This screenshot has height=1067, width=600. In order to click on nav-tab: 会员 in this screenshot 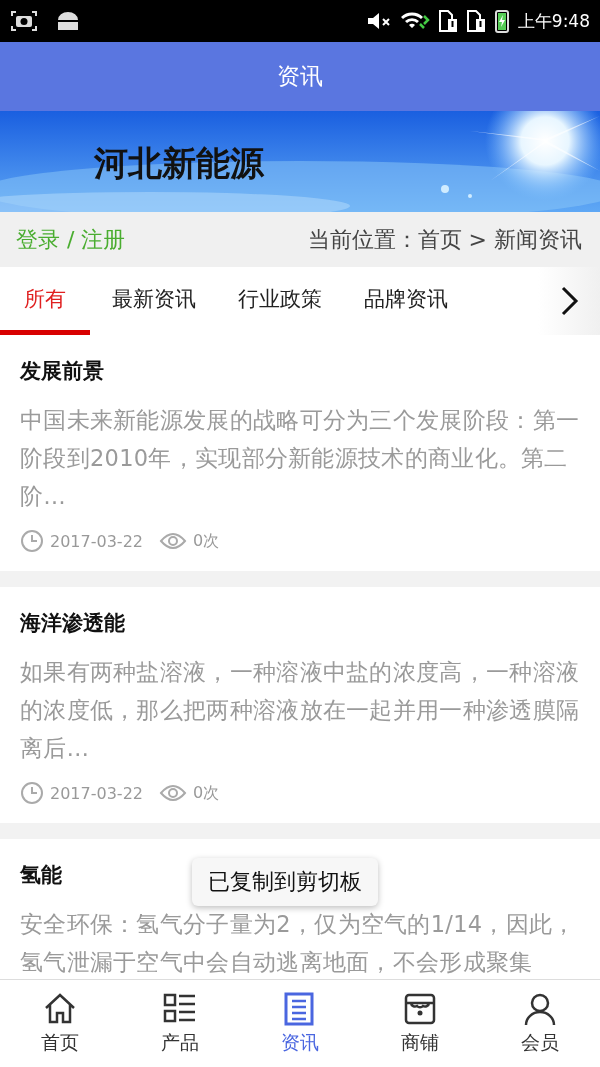, I will do `click(540, 1023)`.